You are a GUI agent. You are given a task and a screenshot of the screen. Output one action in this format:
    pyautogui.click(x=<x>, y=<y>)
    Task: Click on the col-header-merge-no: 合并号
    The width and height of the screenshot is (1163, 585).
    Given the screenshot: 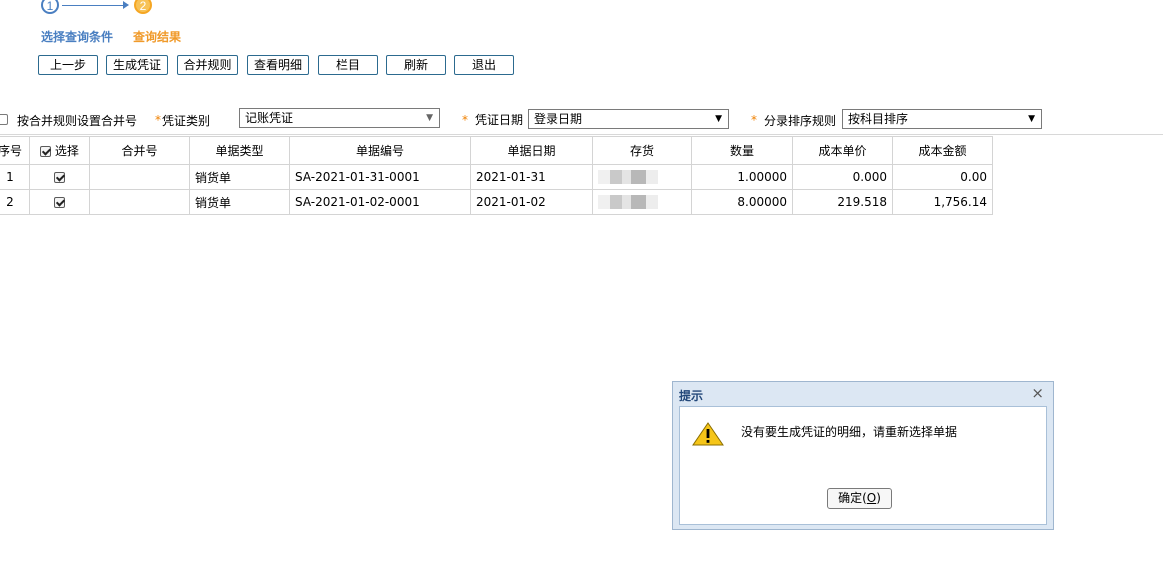 What is the action you would take?
    pyautogui.click(x=139, y=150)
    